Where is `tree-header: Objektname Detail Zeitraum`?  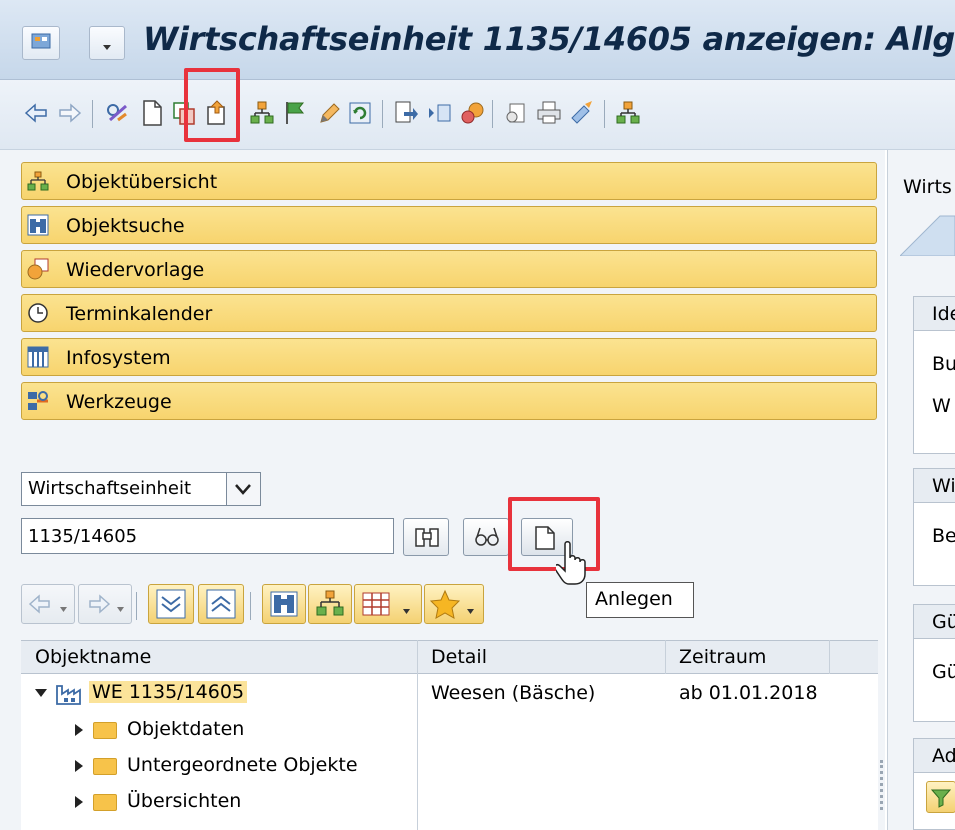
tree-header: Objektname Detail Zeitraum is located at coordinates (449, 657).